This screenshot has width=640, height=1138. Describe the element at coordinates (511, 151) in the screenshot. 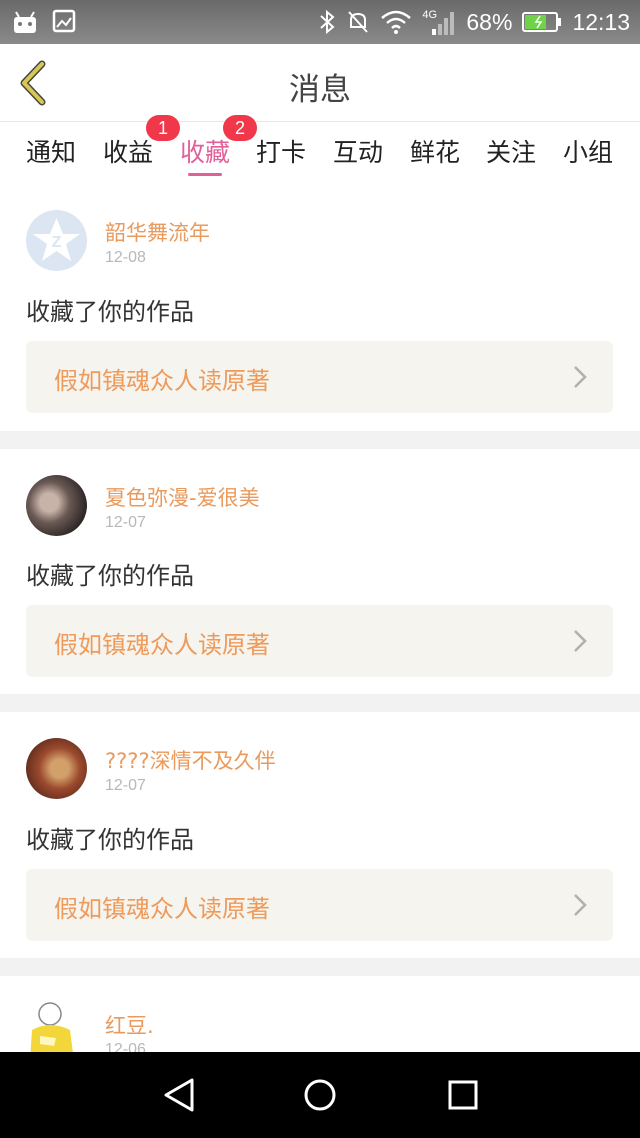

I see `tab-following: 关注` at that location.